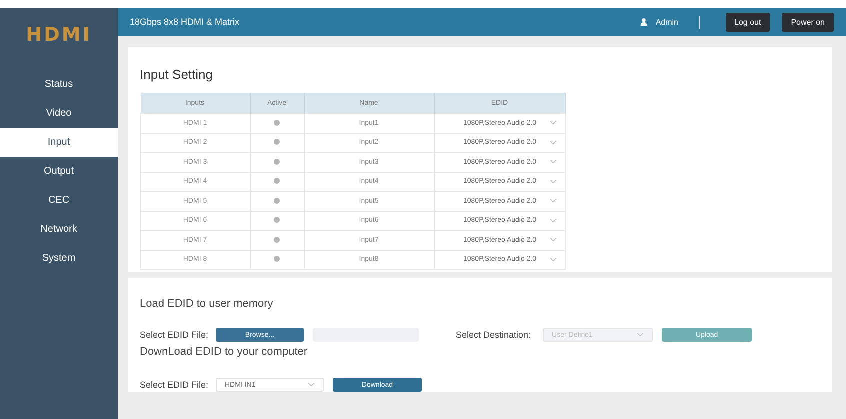 This screenshot has height=419, width=846. Describe the element at coordinates (185, 22) in the screenshot. I see `header-title: 18Gbps 8x8 HDMI & Matrix` at that location.